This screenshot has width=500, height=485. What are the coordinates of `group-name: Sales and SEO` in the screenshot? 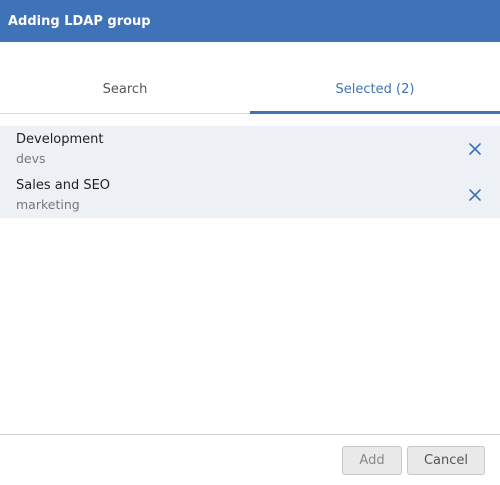 It's located at (63, 185).